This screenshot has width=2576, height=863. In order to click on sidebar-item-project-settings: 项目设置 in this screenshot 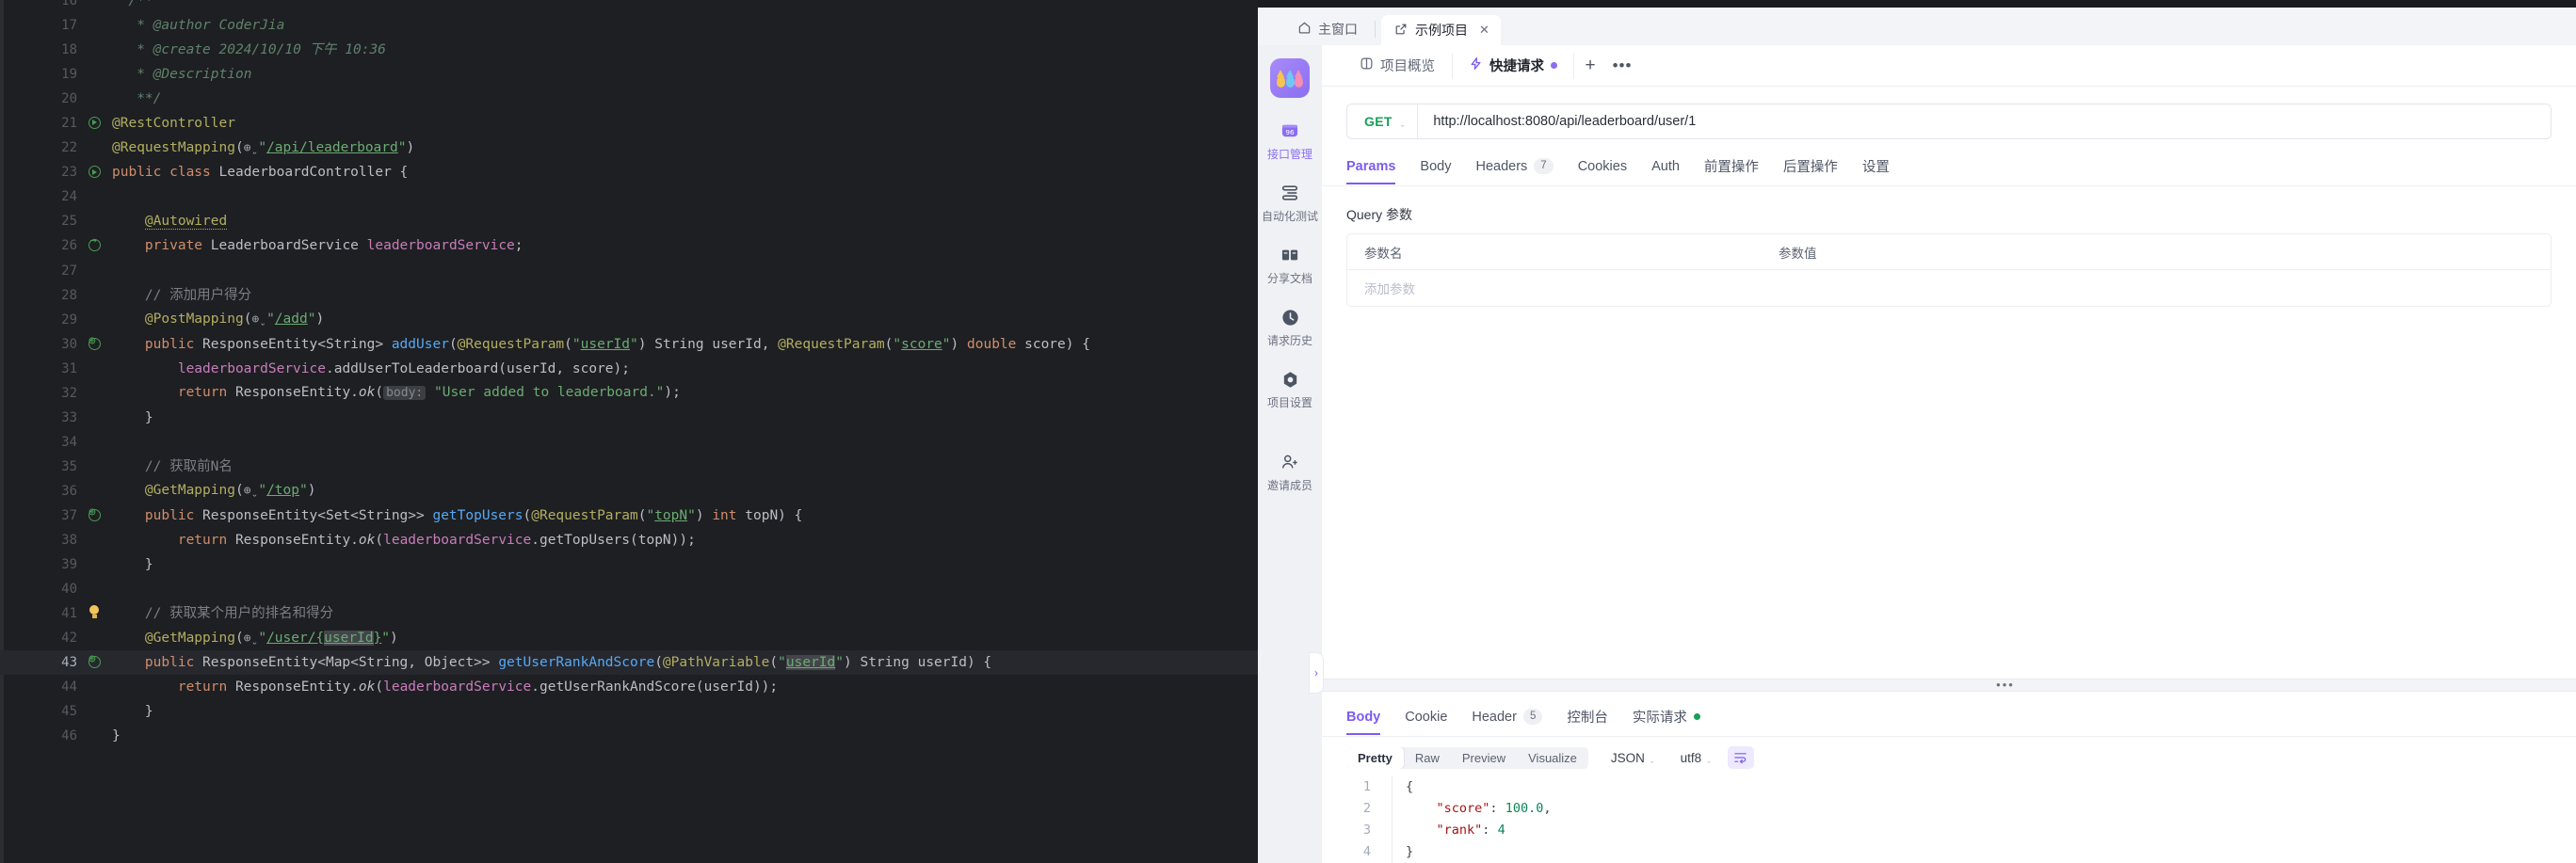, I will do `click(1290, 389)`.